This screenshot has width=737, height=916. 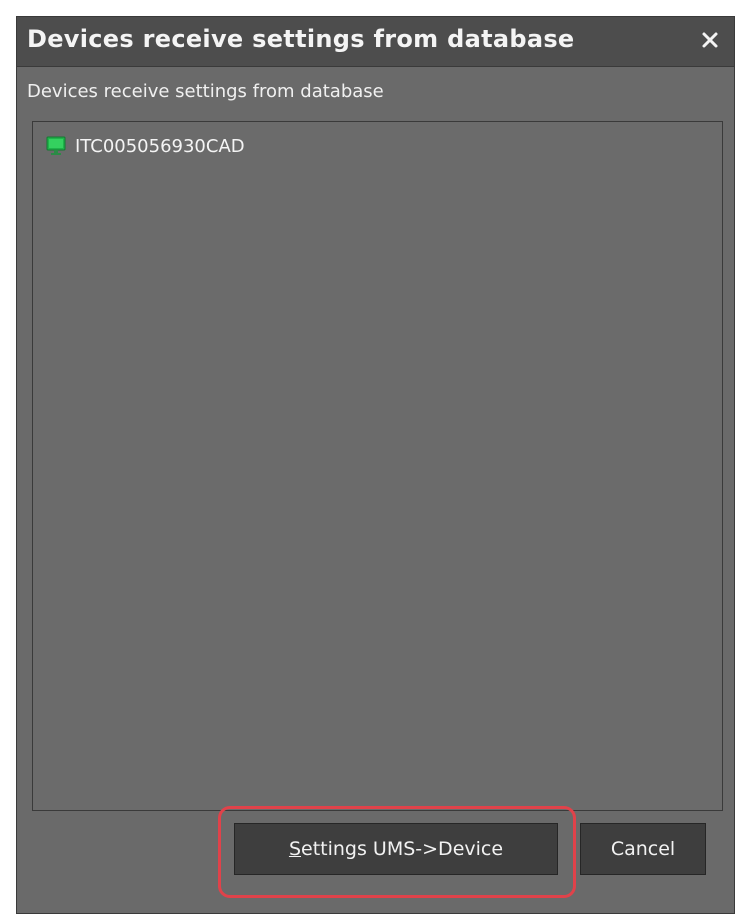 What do you see at coordinates (710, 40) in the screenshot?
I see `close-icon` at bounding box center [710, 40].